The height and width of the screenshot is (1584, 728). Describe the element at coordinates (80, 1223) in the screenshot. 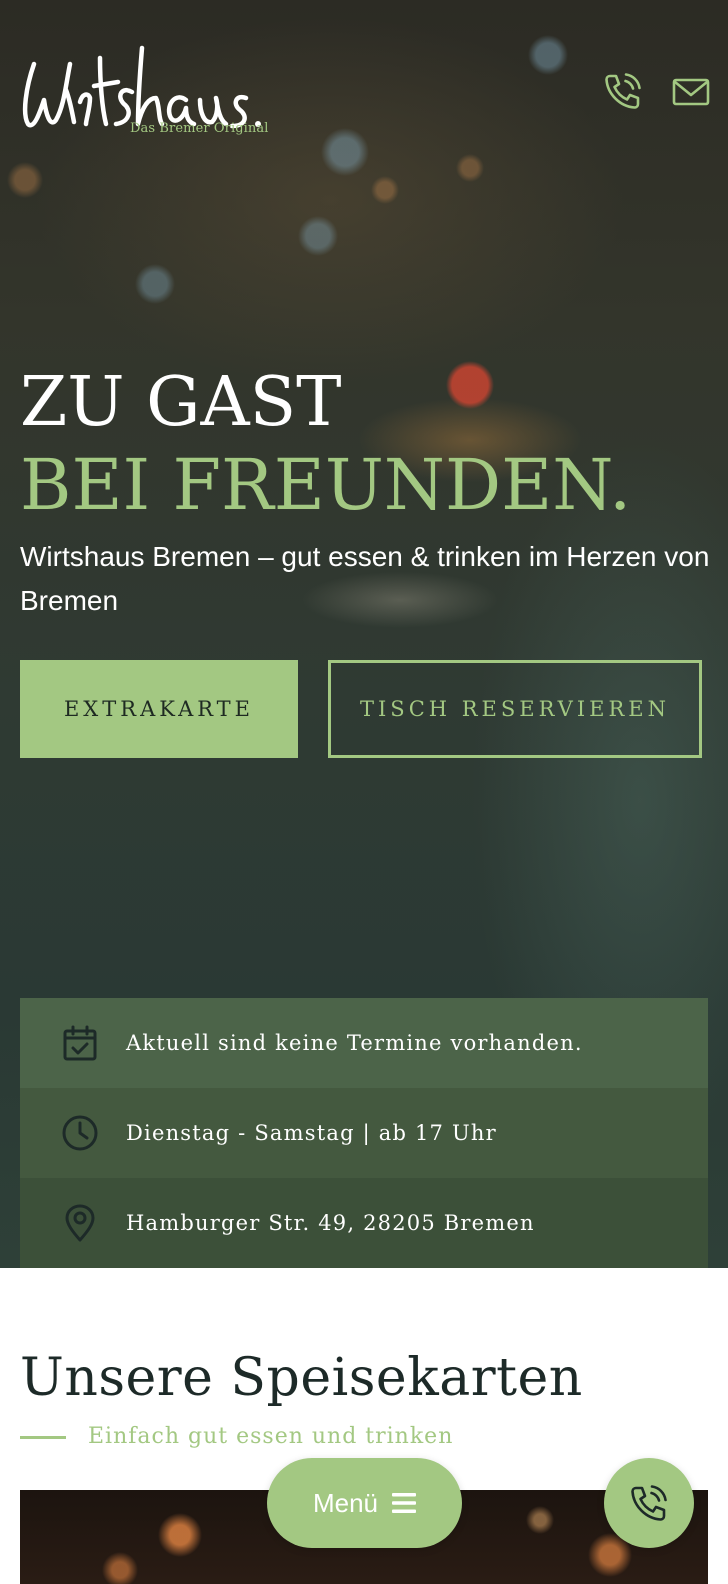

I see `map-pin-icon` at that location.